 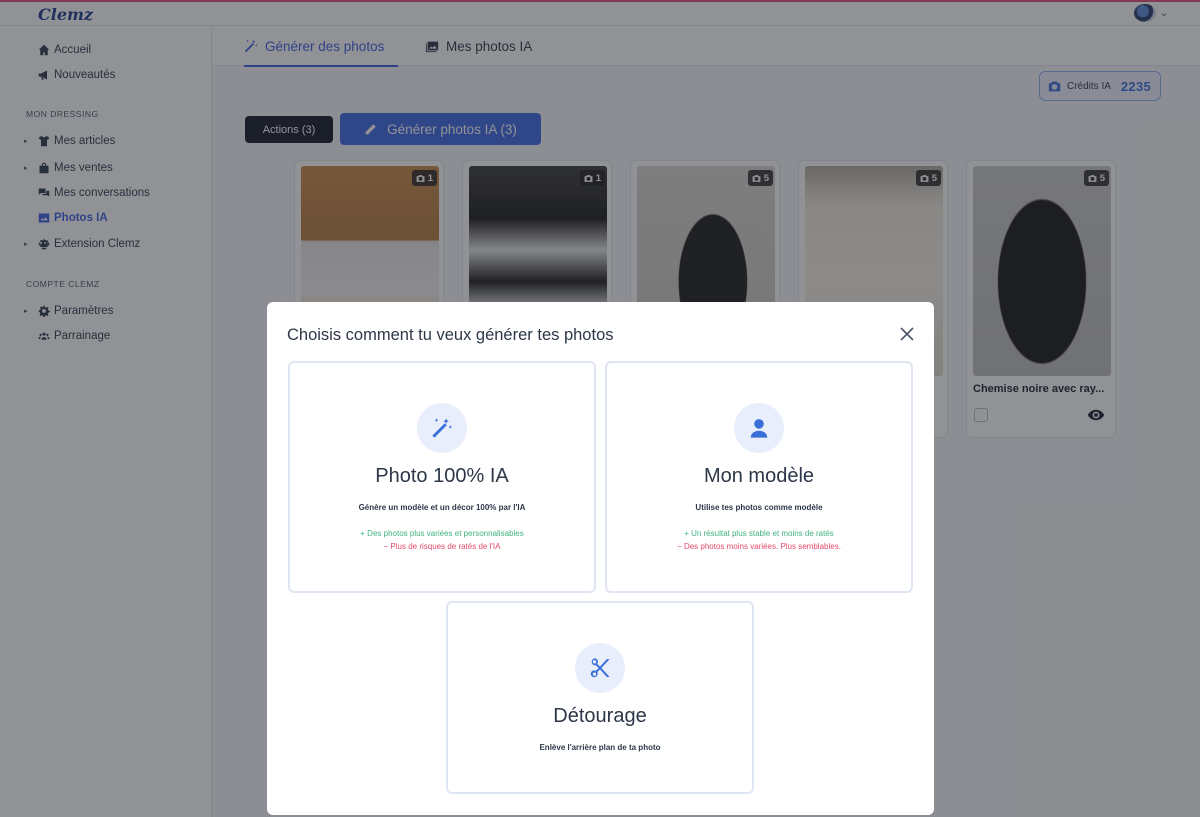 I want to click on option-title: Photo 100% IA, so click(x=442, y=476).